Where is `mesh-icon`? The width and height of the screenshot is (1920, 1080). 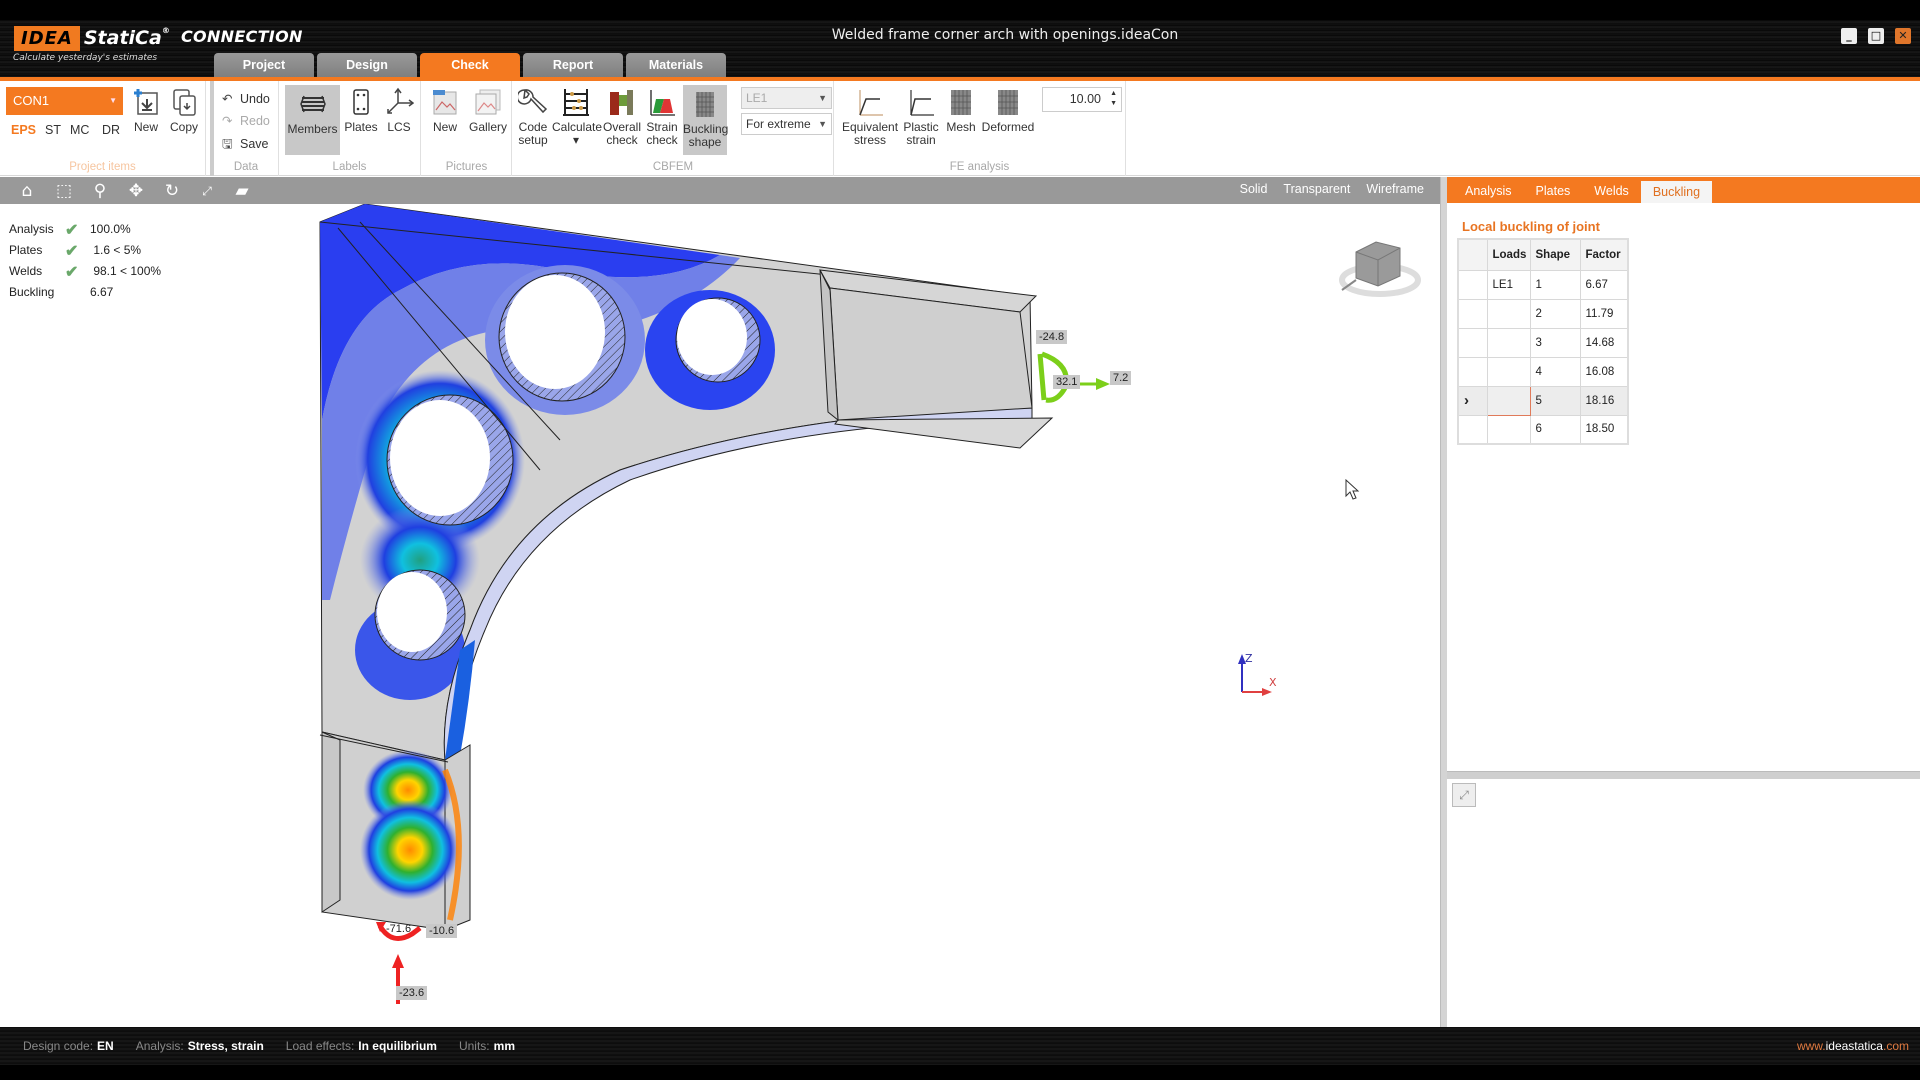
mesh-icon is located at coordinates (961, 102).